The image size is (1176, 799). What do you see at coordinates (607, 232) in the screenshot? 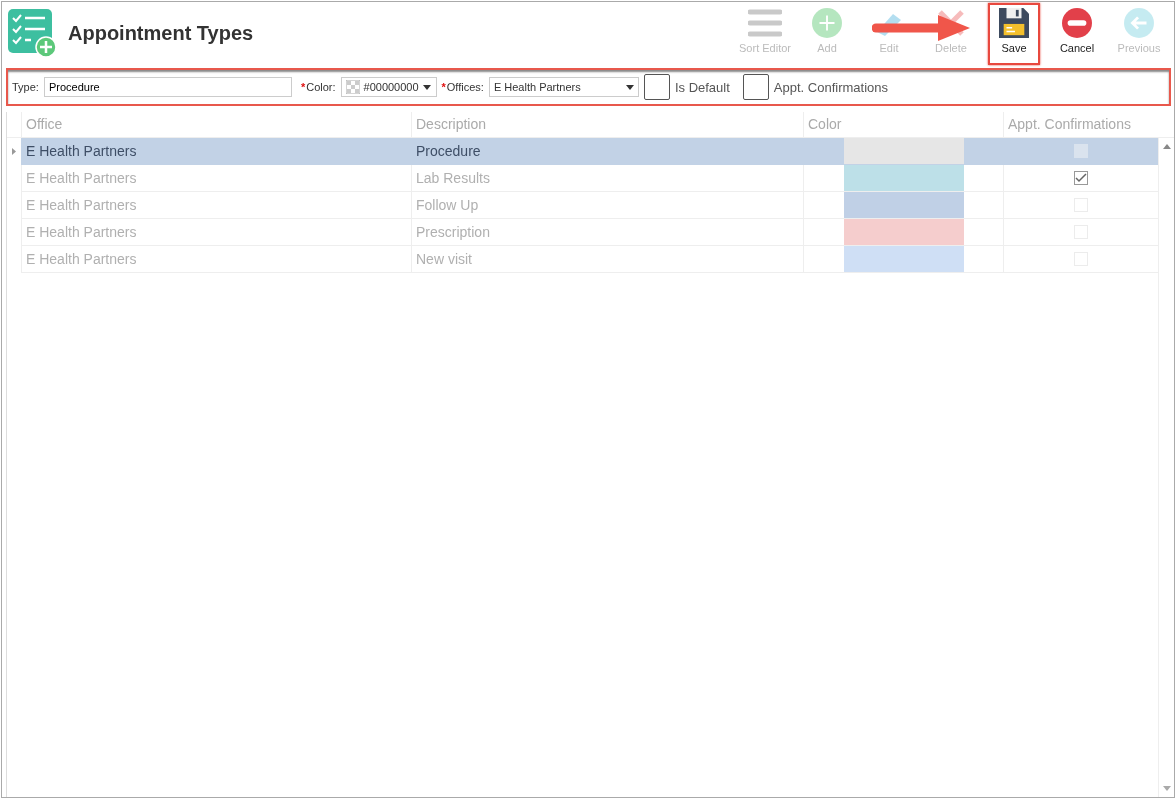
I see `table-cell: Prescription` at bounding box center [607, 232].